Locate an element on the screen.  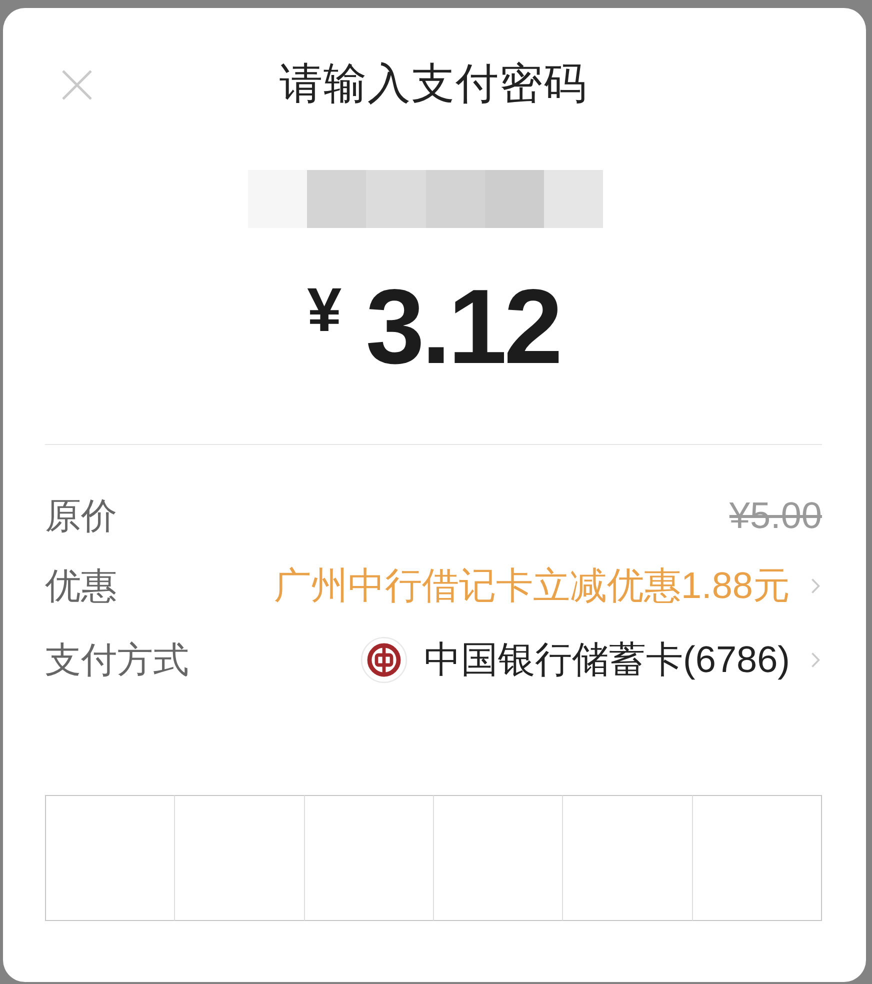
payment-method-text: 中国银行储蓄卡(6786) is located at coordinates (607, 660).